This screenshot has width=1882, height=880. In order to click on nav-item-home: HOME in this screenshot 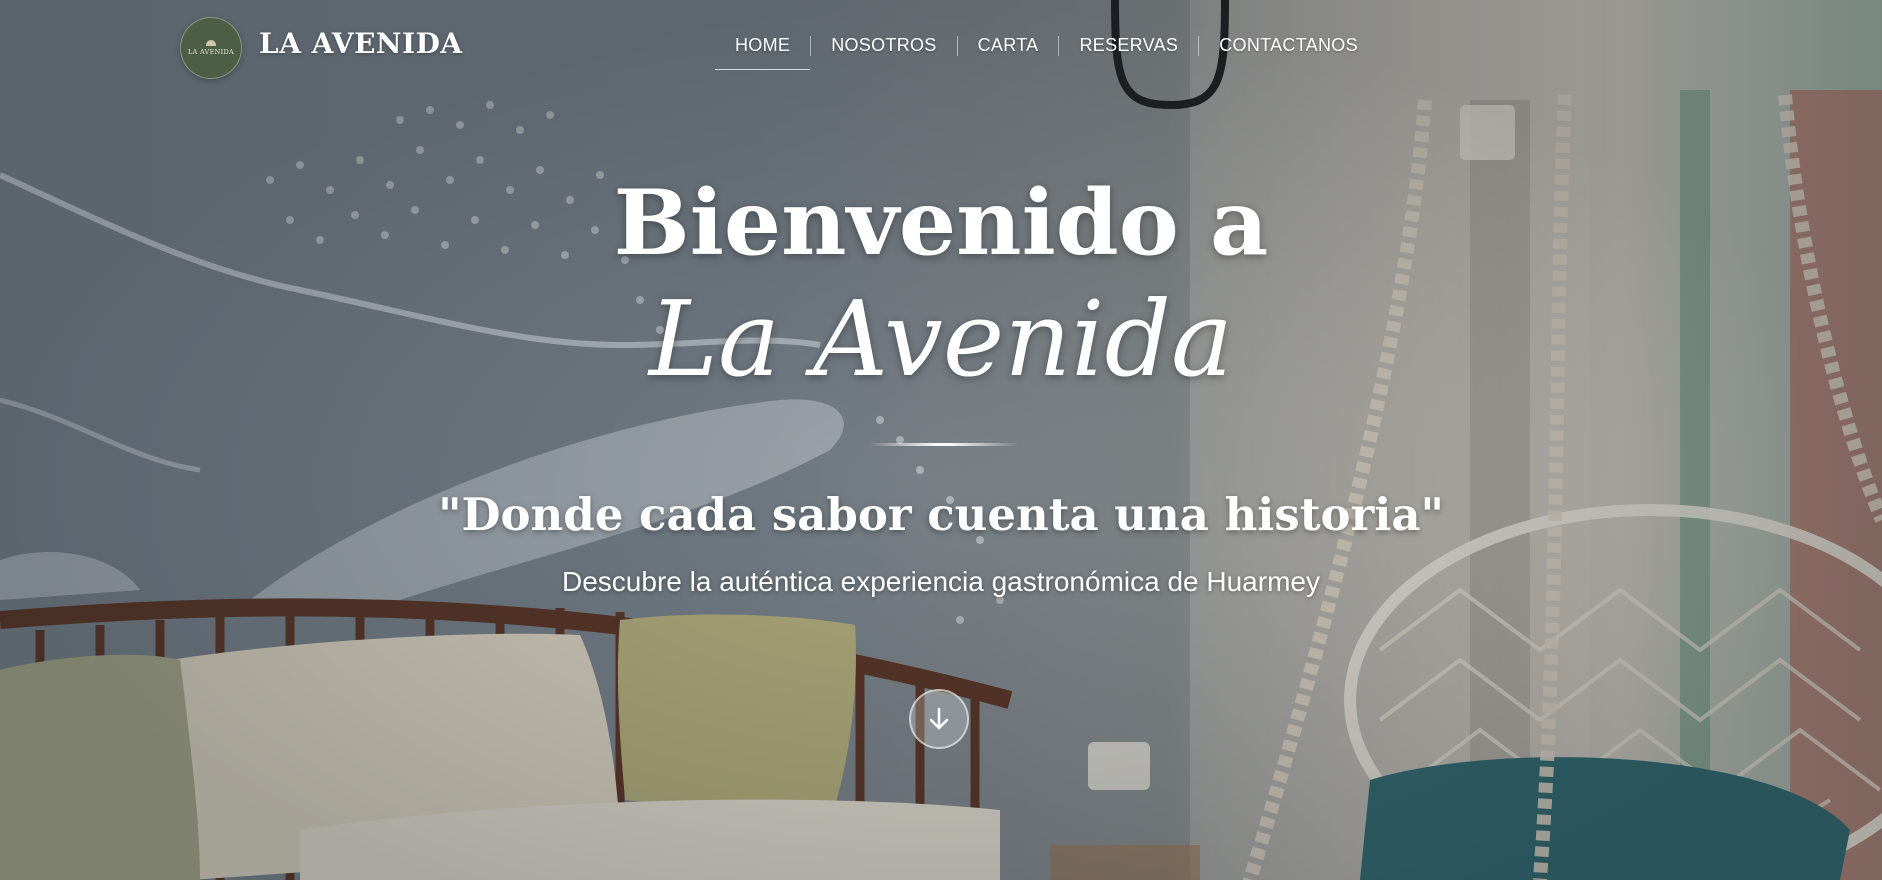, I will do `click(763, 51)`.